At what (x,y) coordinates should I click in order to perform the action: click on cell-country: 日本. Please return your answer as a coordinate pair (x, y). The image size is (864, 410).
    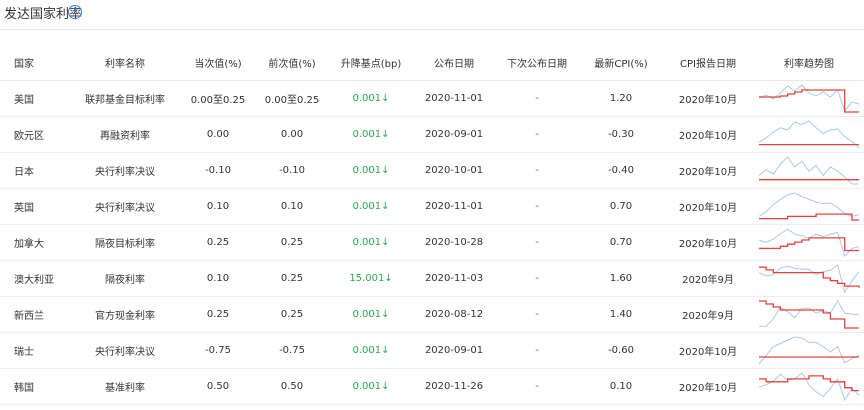
    Looking at the image, I should click on (35, 170).